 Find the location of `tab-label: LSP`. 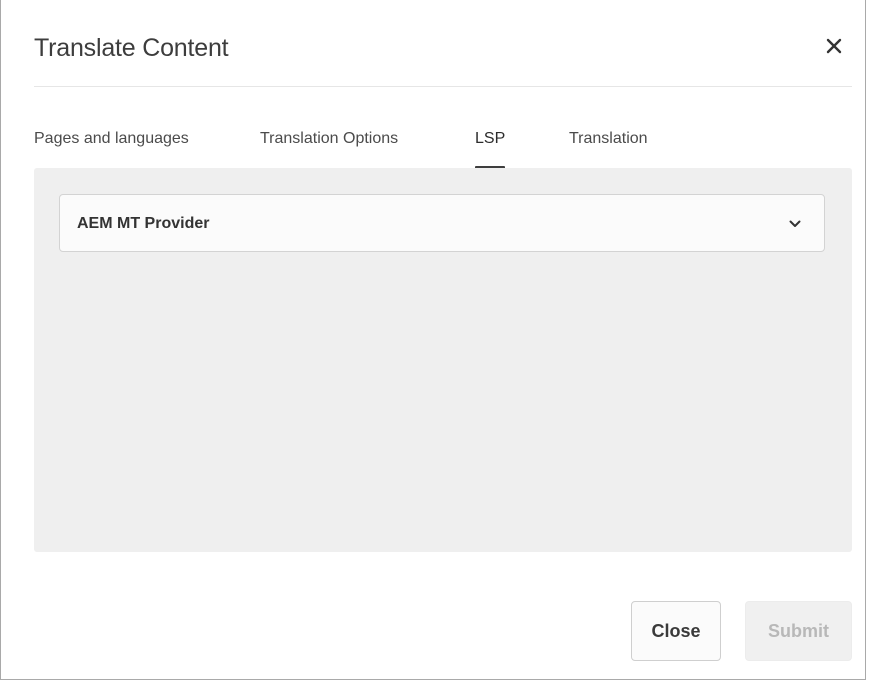

tab-label: LSP is located at coordinates (490, 138).